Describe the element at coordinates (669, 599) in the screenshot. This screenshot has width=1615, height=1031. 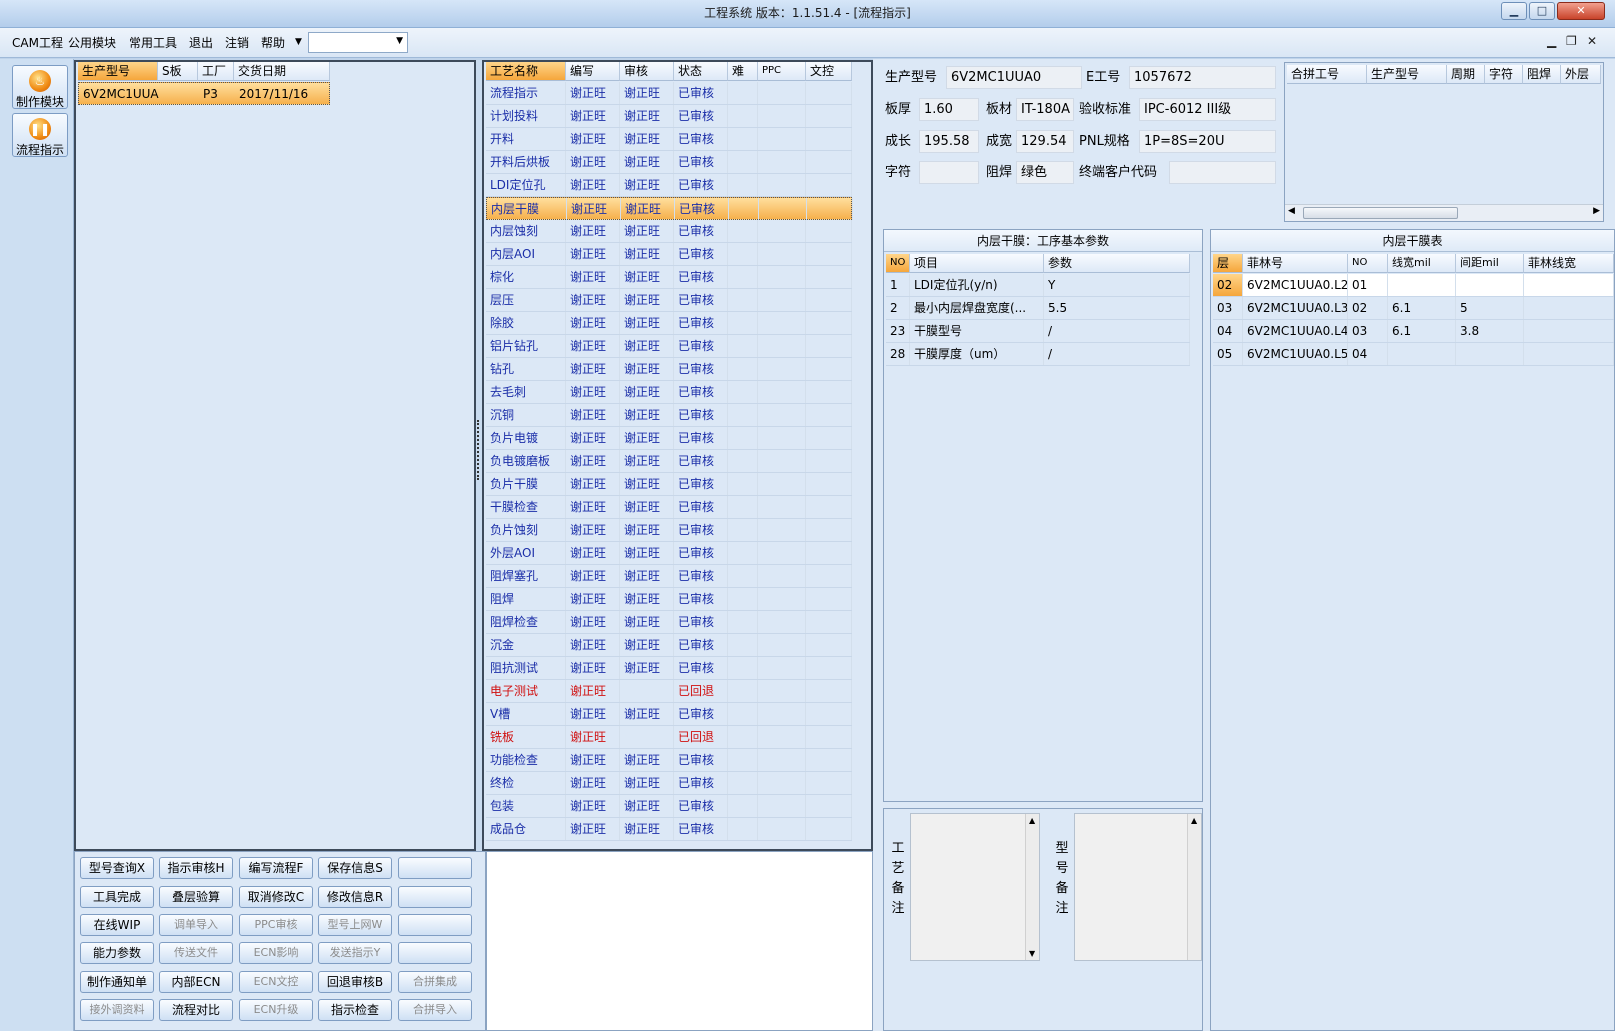
I see `table-row: 阻焊 谢正旺 谢正旺 已审核` at that location.